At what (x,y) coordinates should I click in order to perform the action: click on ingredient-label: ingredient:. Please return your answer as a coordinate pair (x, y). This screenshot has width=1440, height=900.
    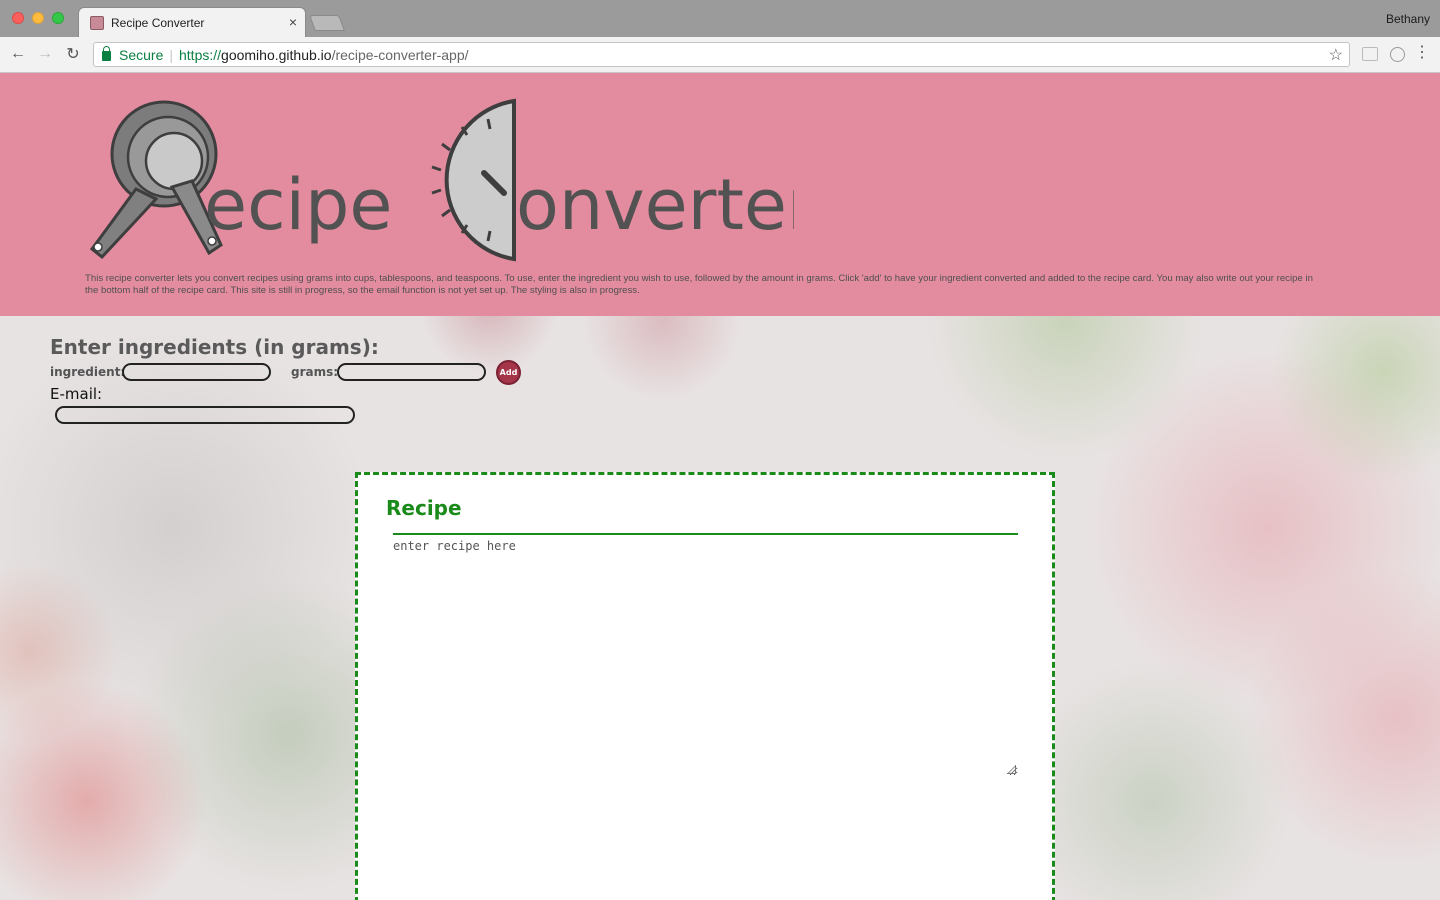
    Looking at the image, I should click on (88, 372).